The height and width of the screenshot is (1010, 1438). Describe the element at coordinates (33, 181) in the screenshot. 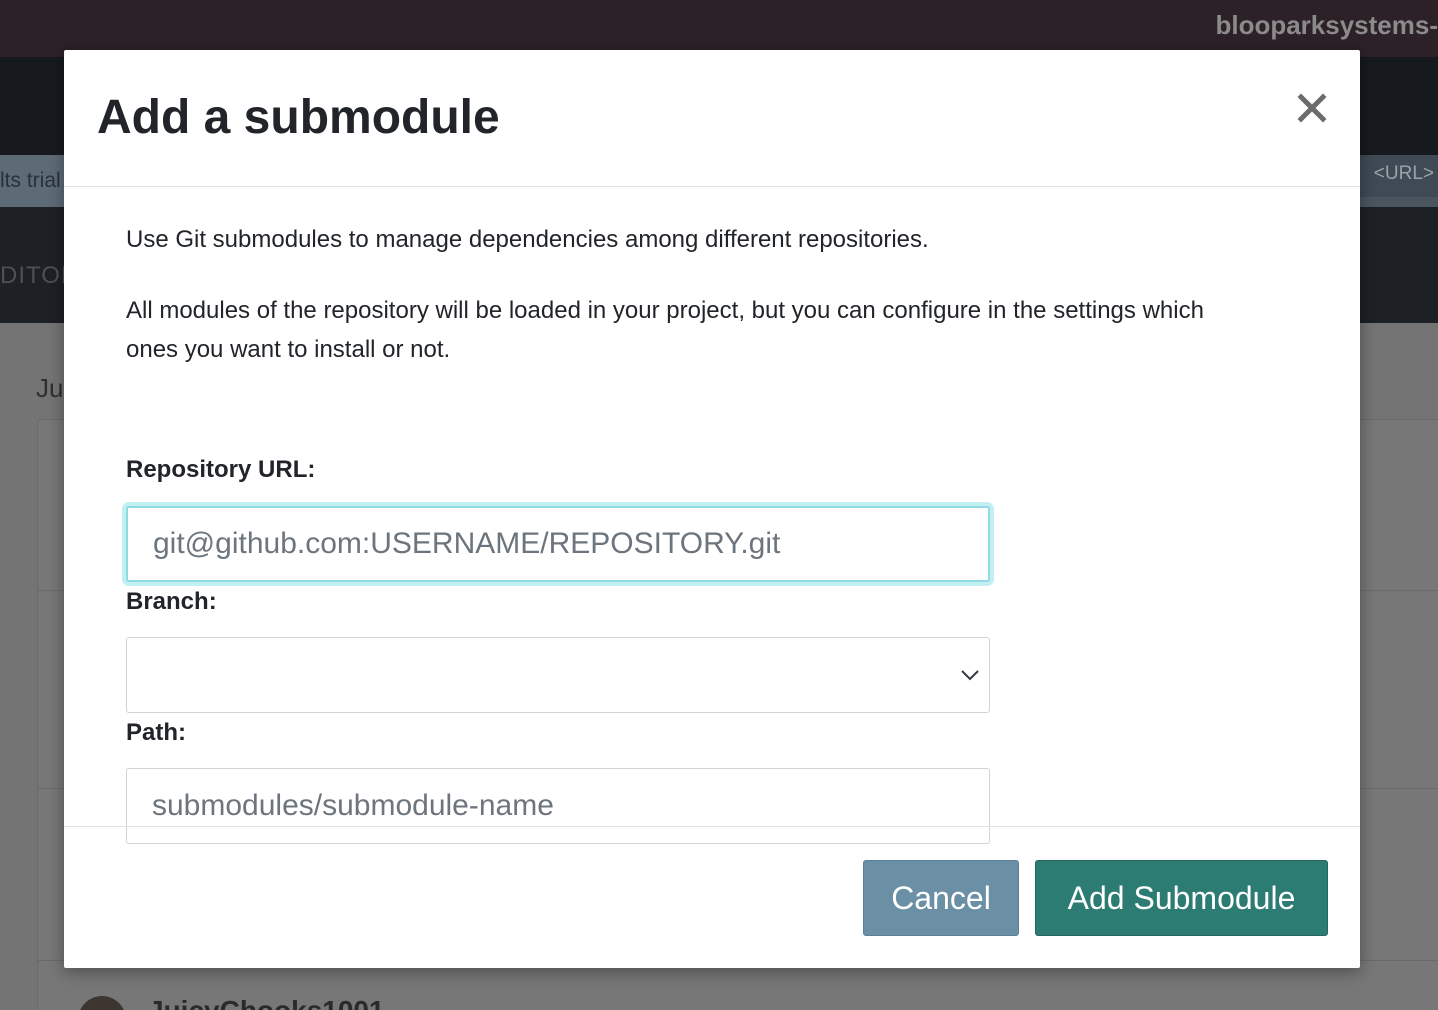

I see `banner-text: lts trial` at that location.